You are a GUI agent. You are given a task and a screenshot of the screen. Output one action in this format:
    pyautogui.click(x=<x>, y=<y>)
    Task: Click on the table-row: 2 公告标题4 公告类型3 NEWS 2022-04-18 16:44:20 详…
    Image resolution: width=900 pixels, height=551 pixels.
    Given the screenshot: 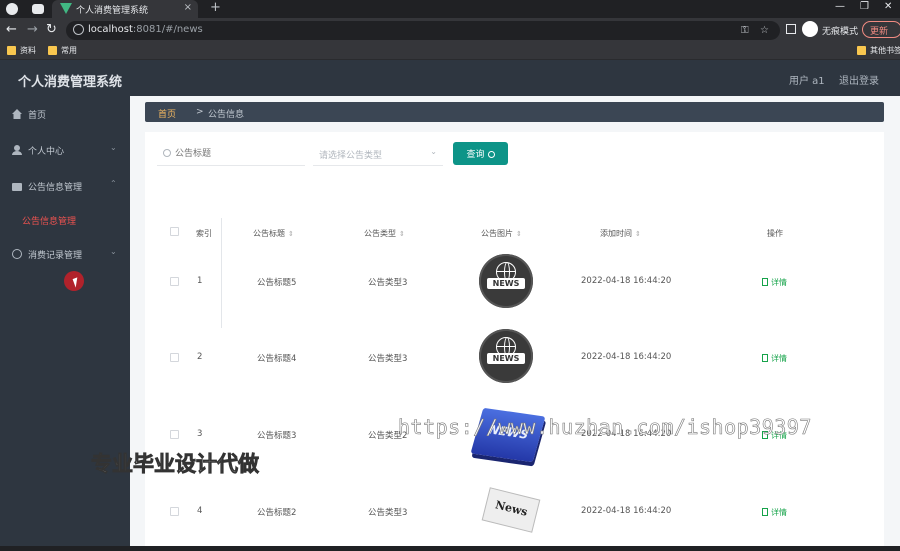 What is the action you would take?
    pyautogui.click(x=515, y=359)
    